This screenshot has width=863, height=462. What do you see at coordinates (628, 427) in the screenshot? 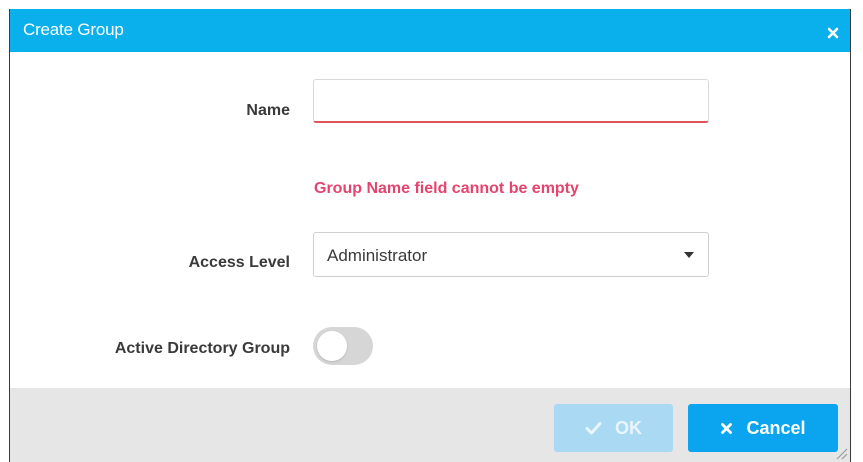
I see `ok-label: OK` at bounding box center [628, 427].